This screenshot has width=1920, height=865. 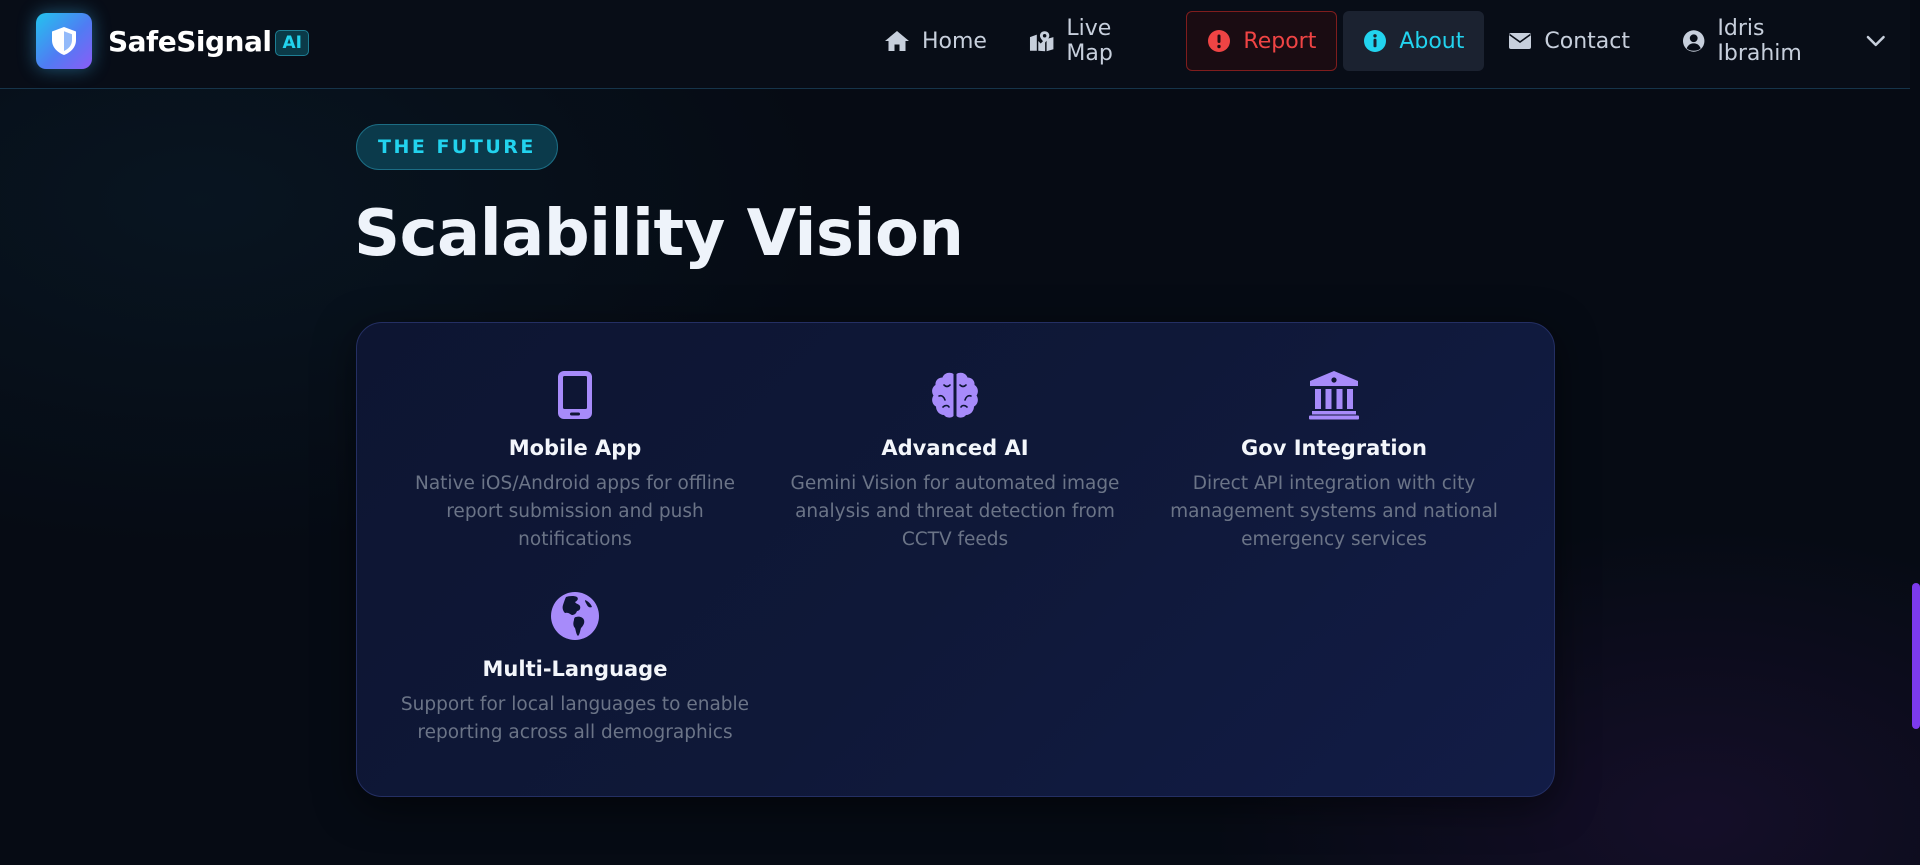 I want to click on nav-item-report: Report, so click(x=1262, y=41).